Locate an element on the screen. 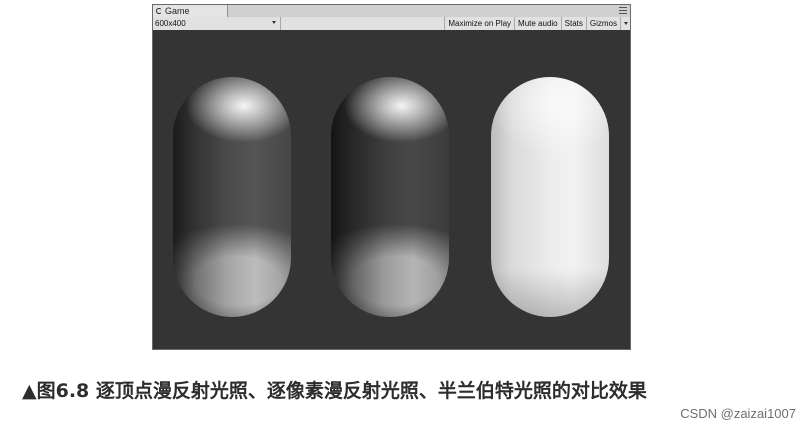  capsule-per-vertex-diffuse is located at coordinates (232, 197).